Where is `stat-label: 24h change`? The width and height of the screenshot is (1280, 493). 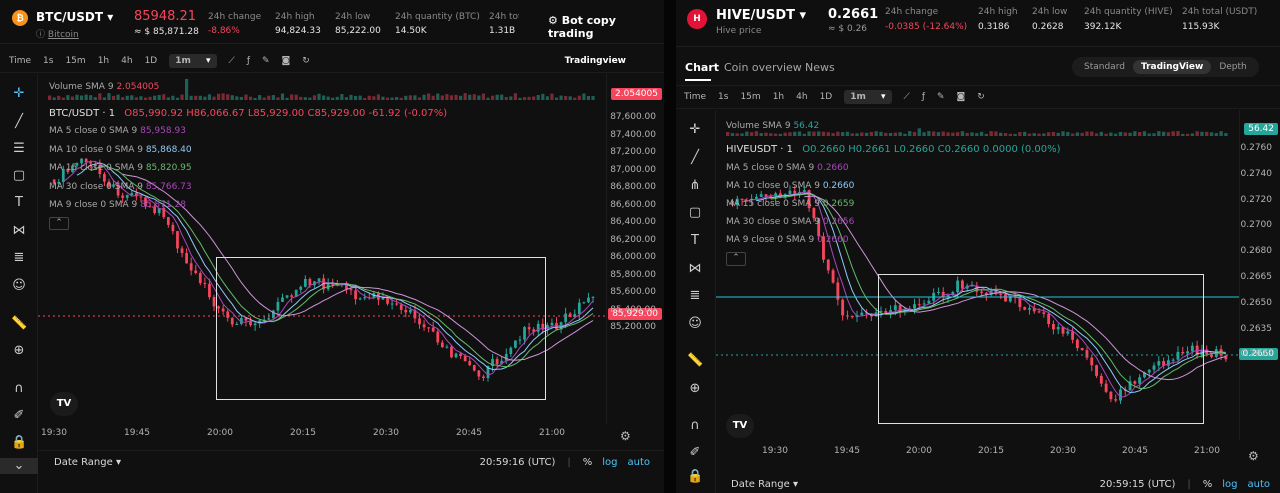 stat-label: 24h change is located at coordinates (235, 17).